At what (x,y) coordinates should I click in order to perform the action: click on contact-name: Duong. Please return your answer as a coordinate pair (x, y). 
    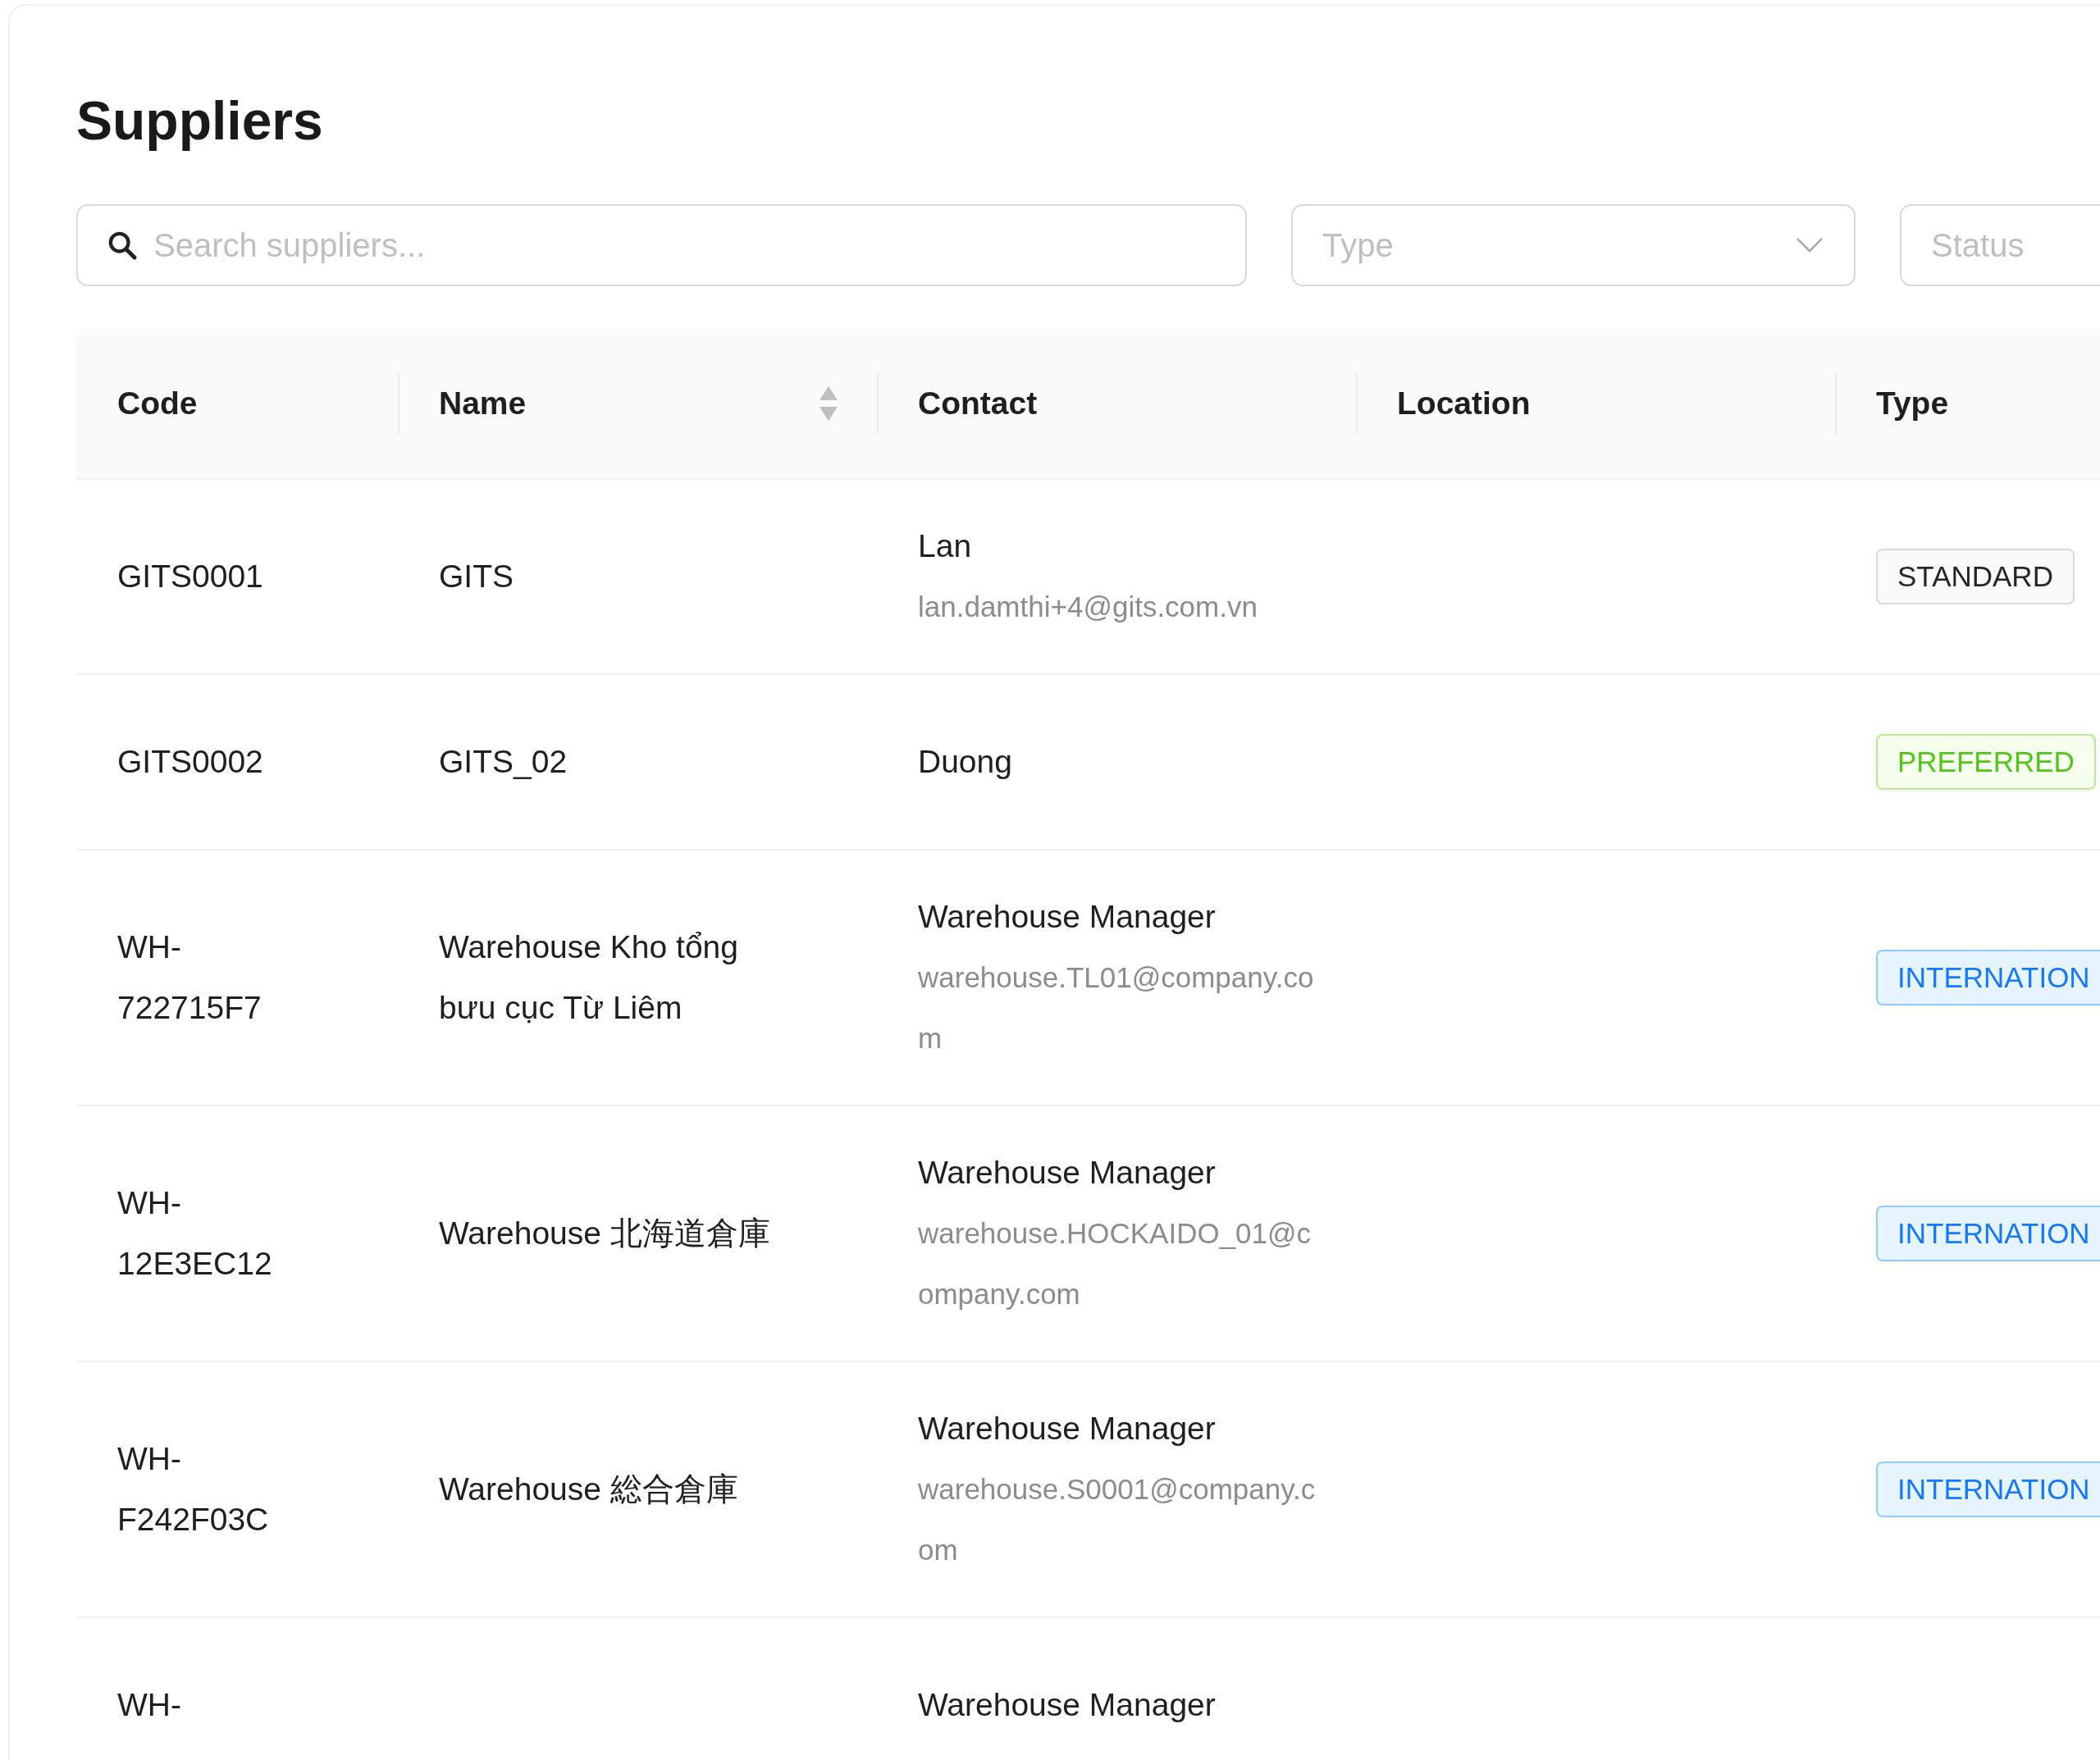
    Looking at the image, I should click on (965, 762).